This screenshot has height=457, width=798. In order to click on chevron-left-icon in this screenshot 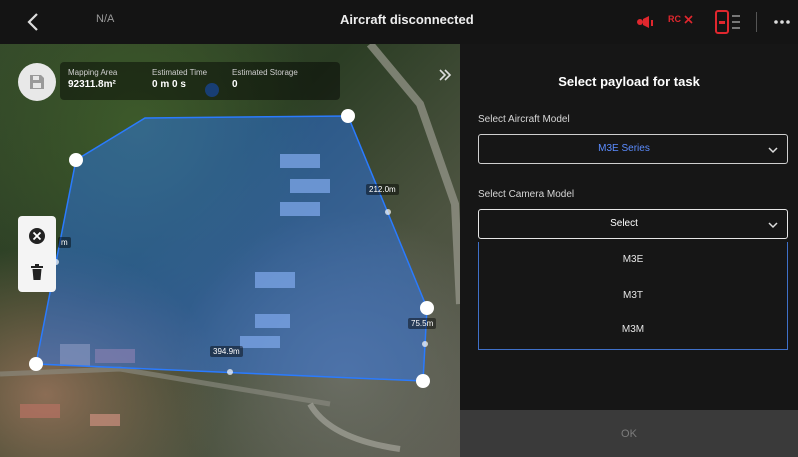, I will do `click(32, 22)`.